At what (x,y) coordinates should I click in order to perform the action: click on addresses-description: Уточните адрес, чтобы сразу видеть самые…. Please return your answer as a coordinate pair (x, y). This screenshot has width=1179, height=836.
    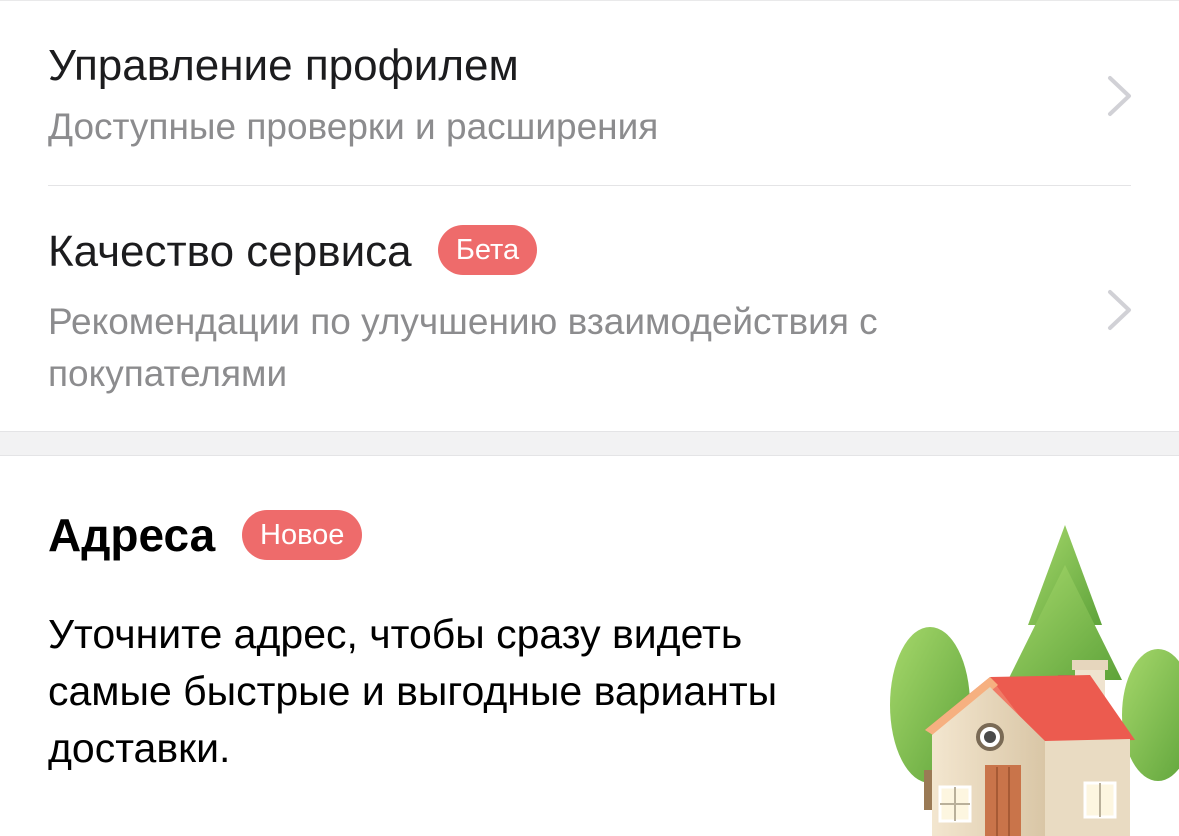
    Looking at the image, I should click on (413, 691).